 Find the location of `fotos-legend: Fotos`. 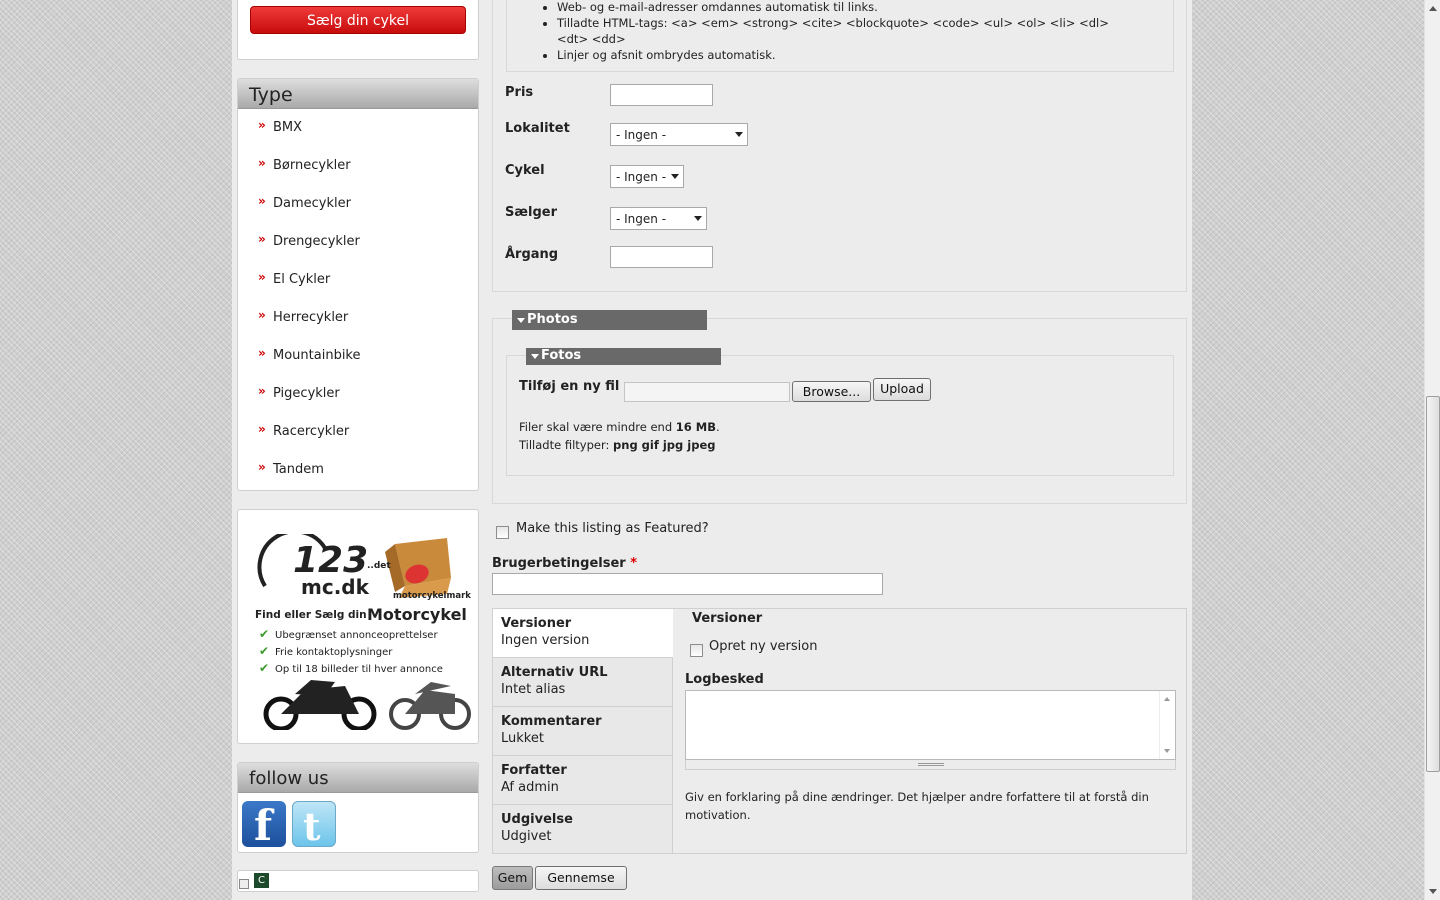

fotos-legend: Fotos is located at coordinates (623, 356).